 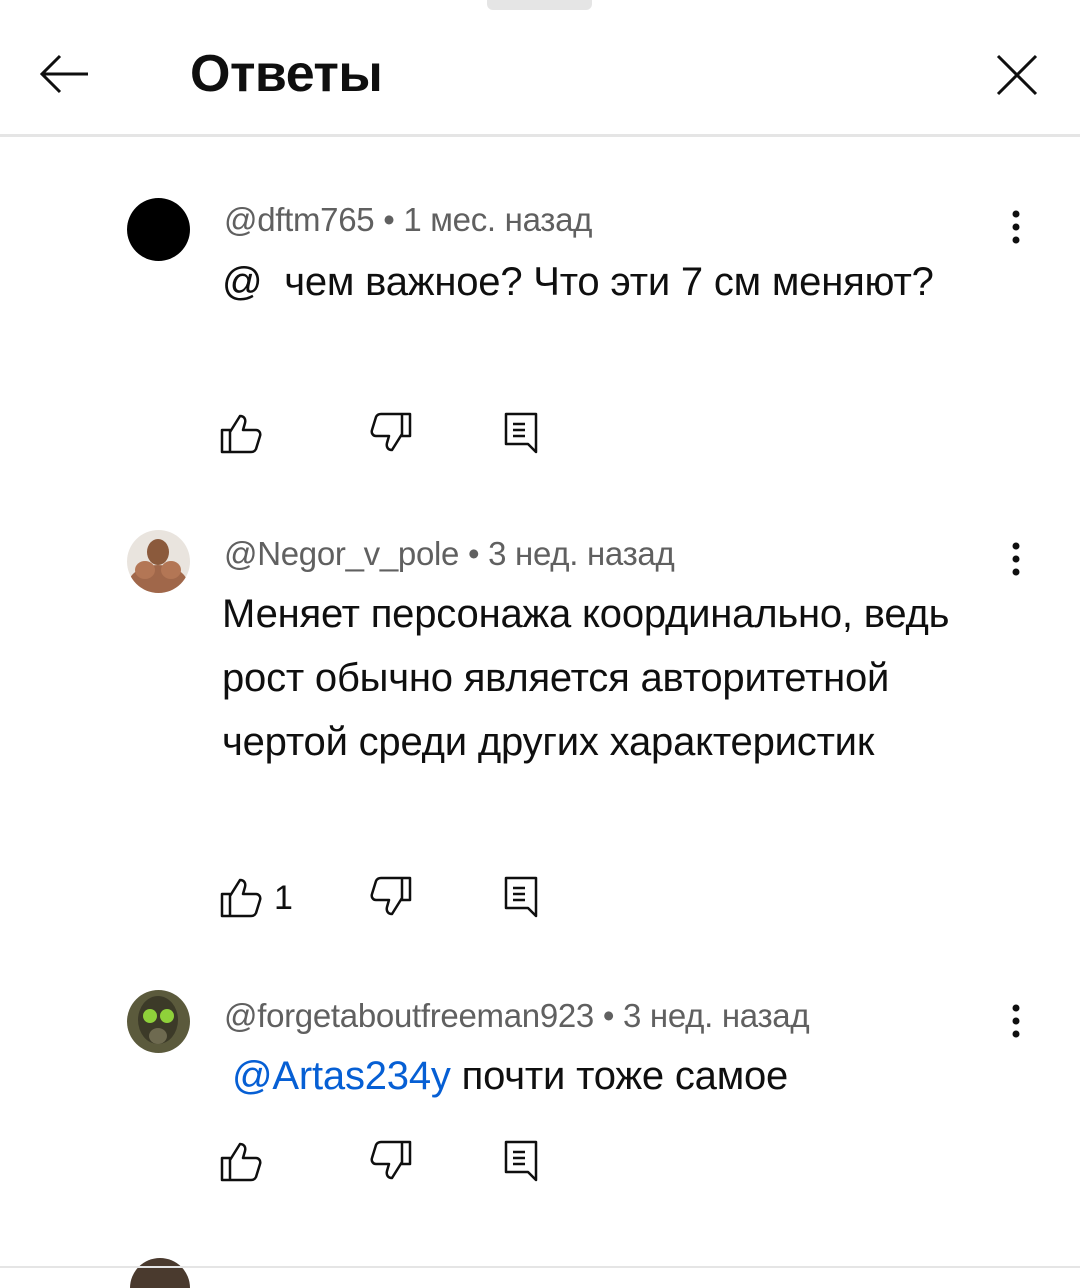 I want to click on close-icon, so click(x=1017, y=75).